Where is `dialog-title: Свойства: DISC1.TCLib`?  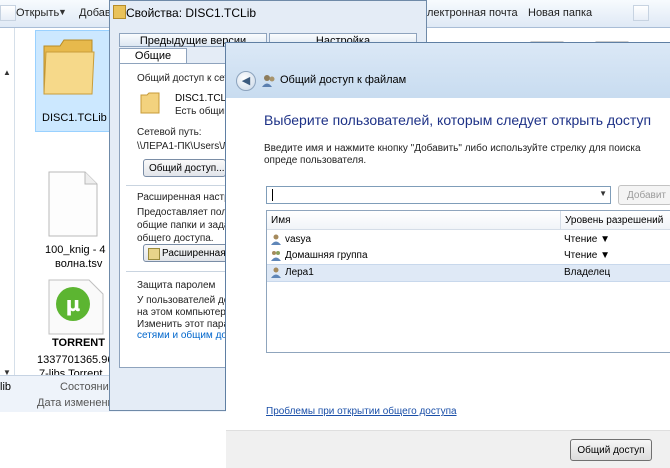
dialog-title: Свойства: DISC1.TCLib is located at coordinates (191, 13).